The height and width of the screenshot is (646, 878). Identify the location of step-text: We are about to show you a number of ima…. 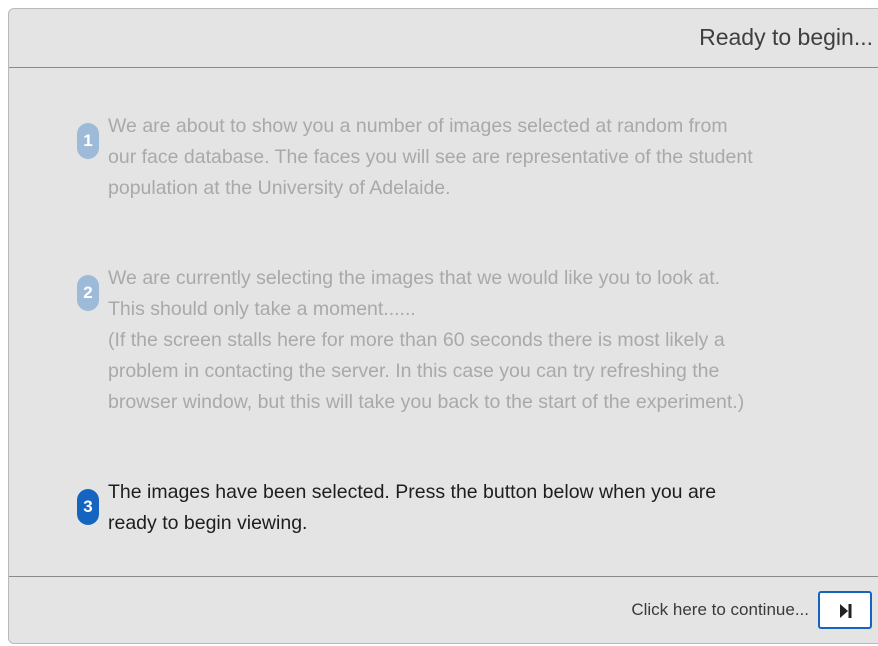
(488, 157).